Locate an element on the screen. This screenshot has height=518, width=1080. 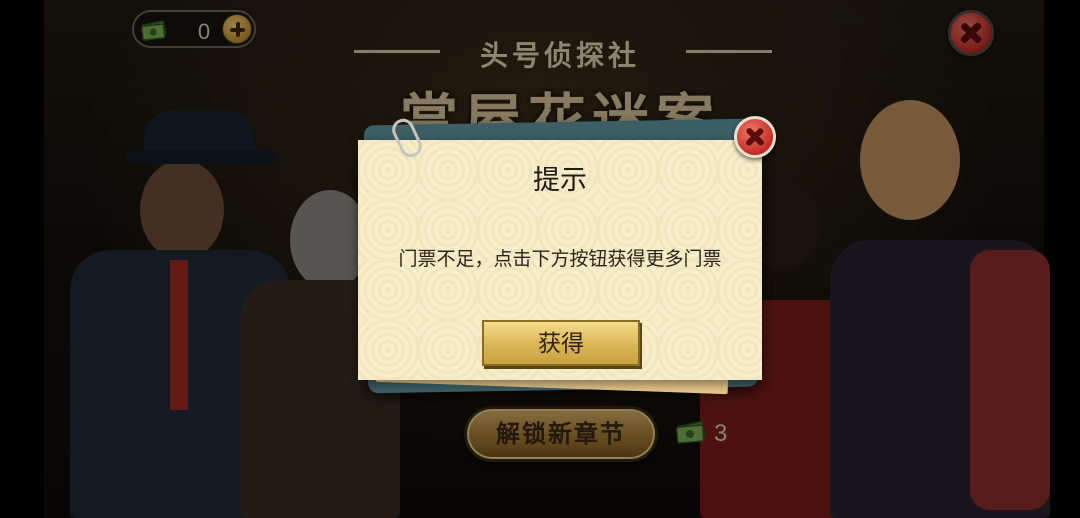
close-icon is located at coordinates (755, 137).